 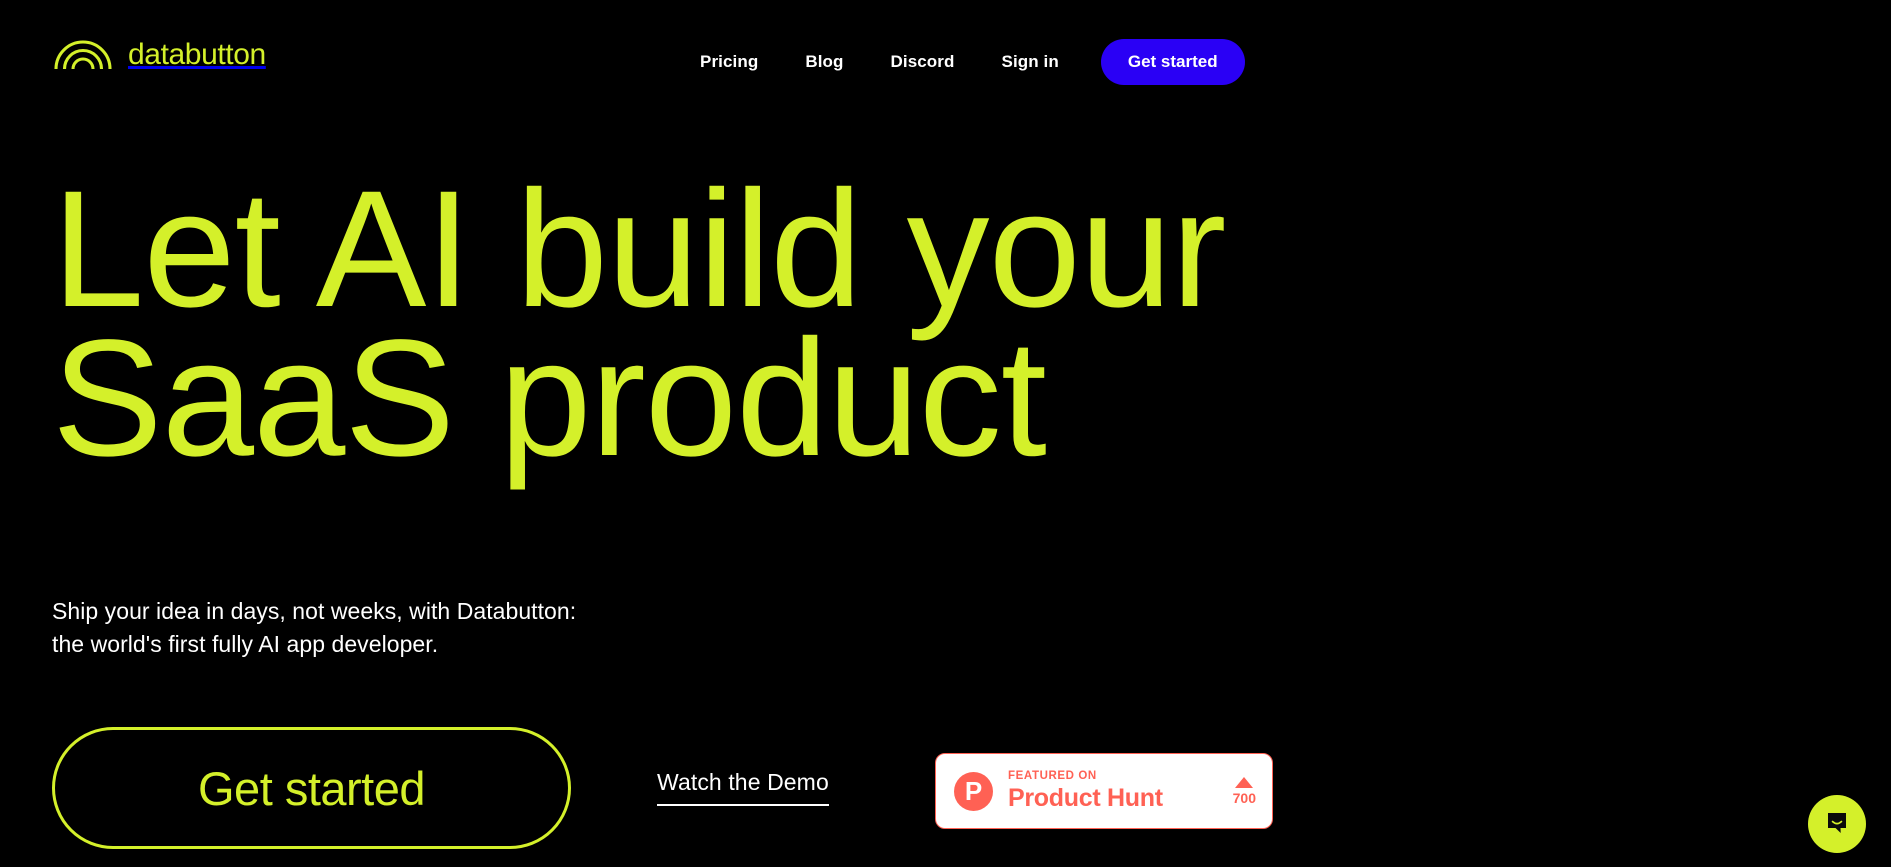 I want to click on nav-get-started-button: Get started, so click(x=1172, y=62).